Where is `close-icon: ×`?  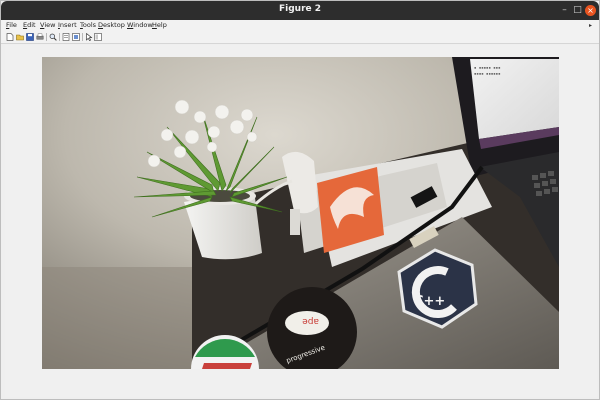
close-icon: × is located at coordinates (590, 10).